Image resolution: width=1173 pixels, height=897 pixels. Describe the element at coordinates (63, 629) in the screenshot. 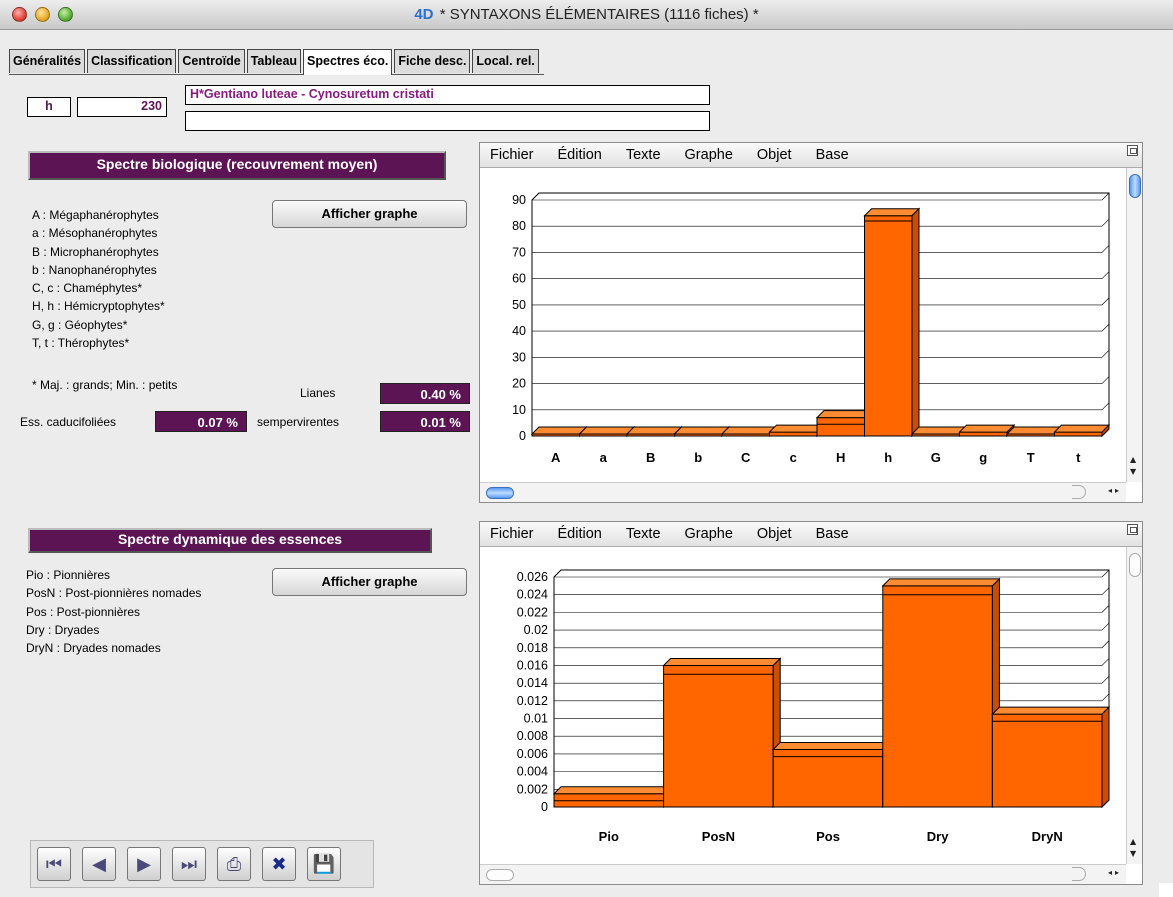

I see `legend-item: Dry : Dryades` at that location.